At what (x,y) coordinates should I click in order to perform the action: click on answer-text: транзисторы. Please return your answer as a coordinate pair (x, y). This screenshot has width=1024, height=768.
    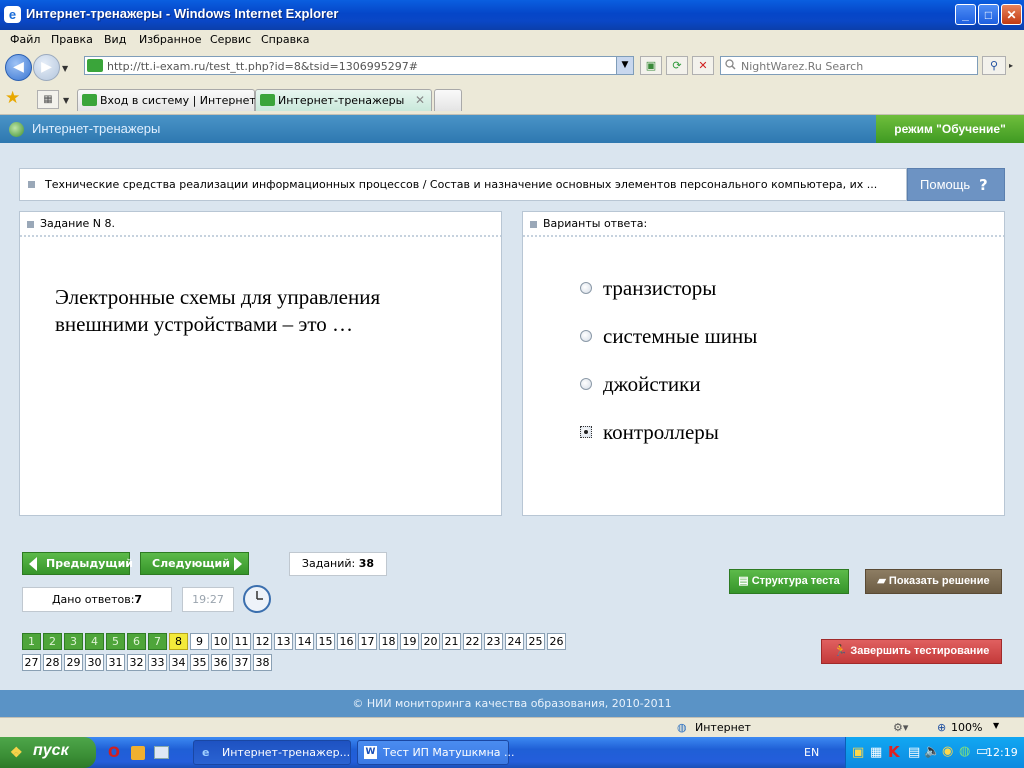
    Looking at the image, I should click on (659, 288).